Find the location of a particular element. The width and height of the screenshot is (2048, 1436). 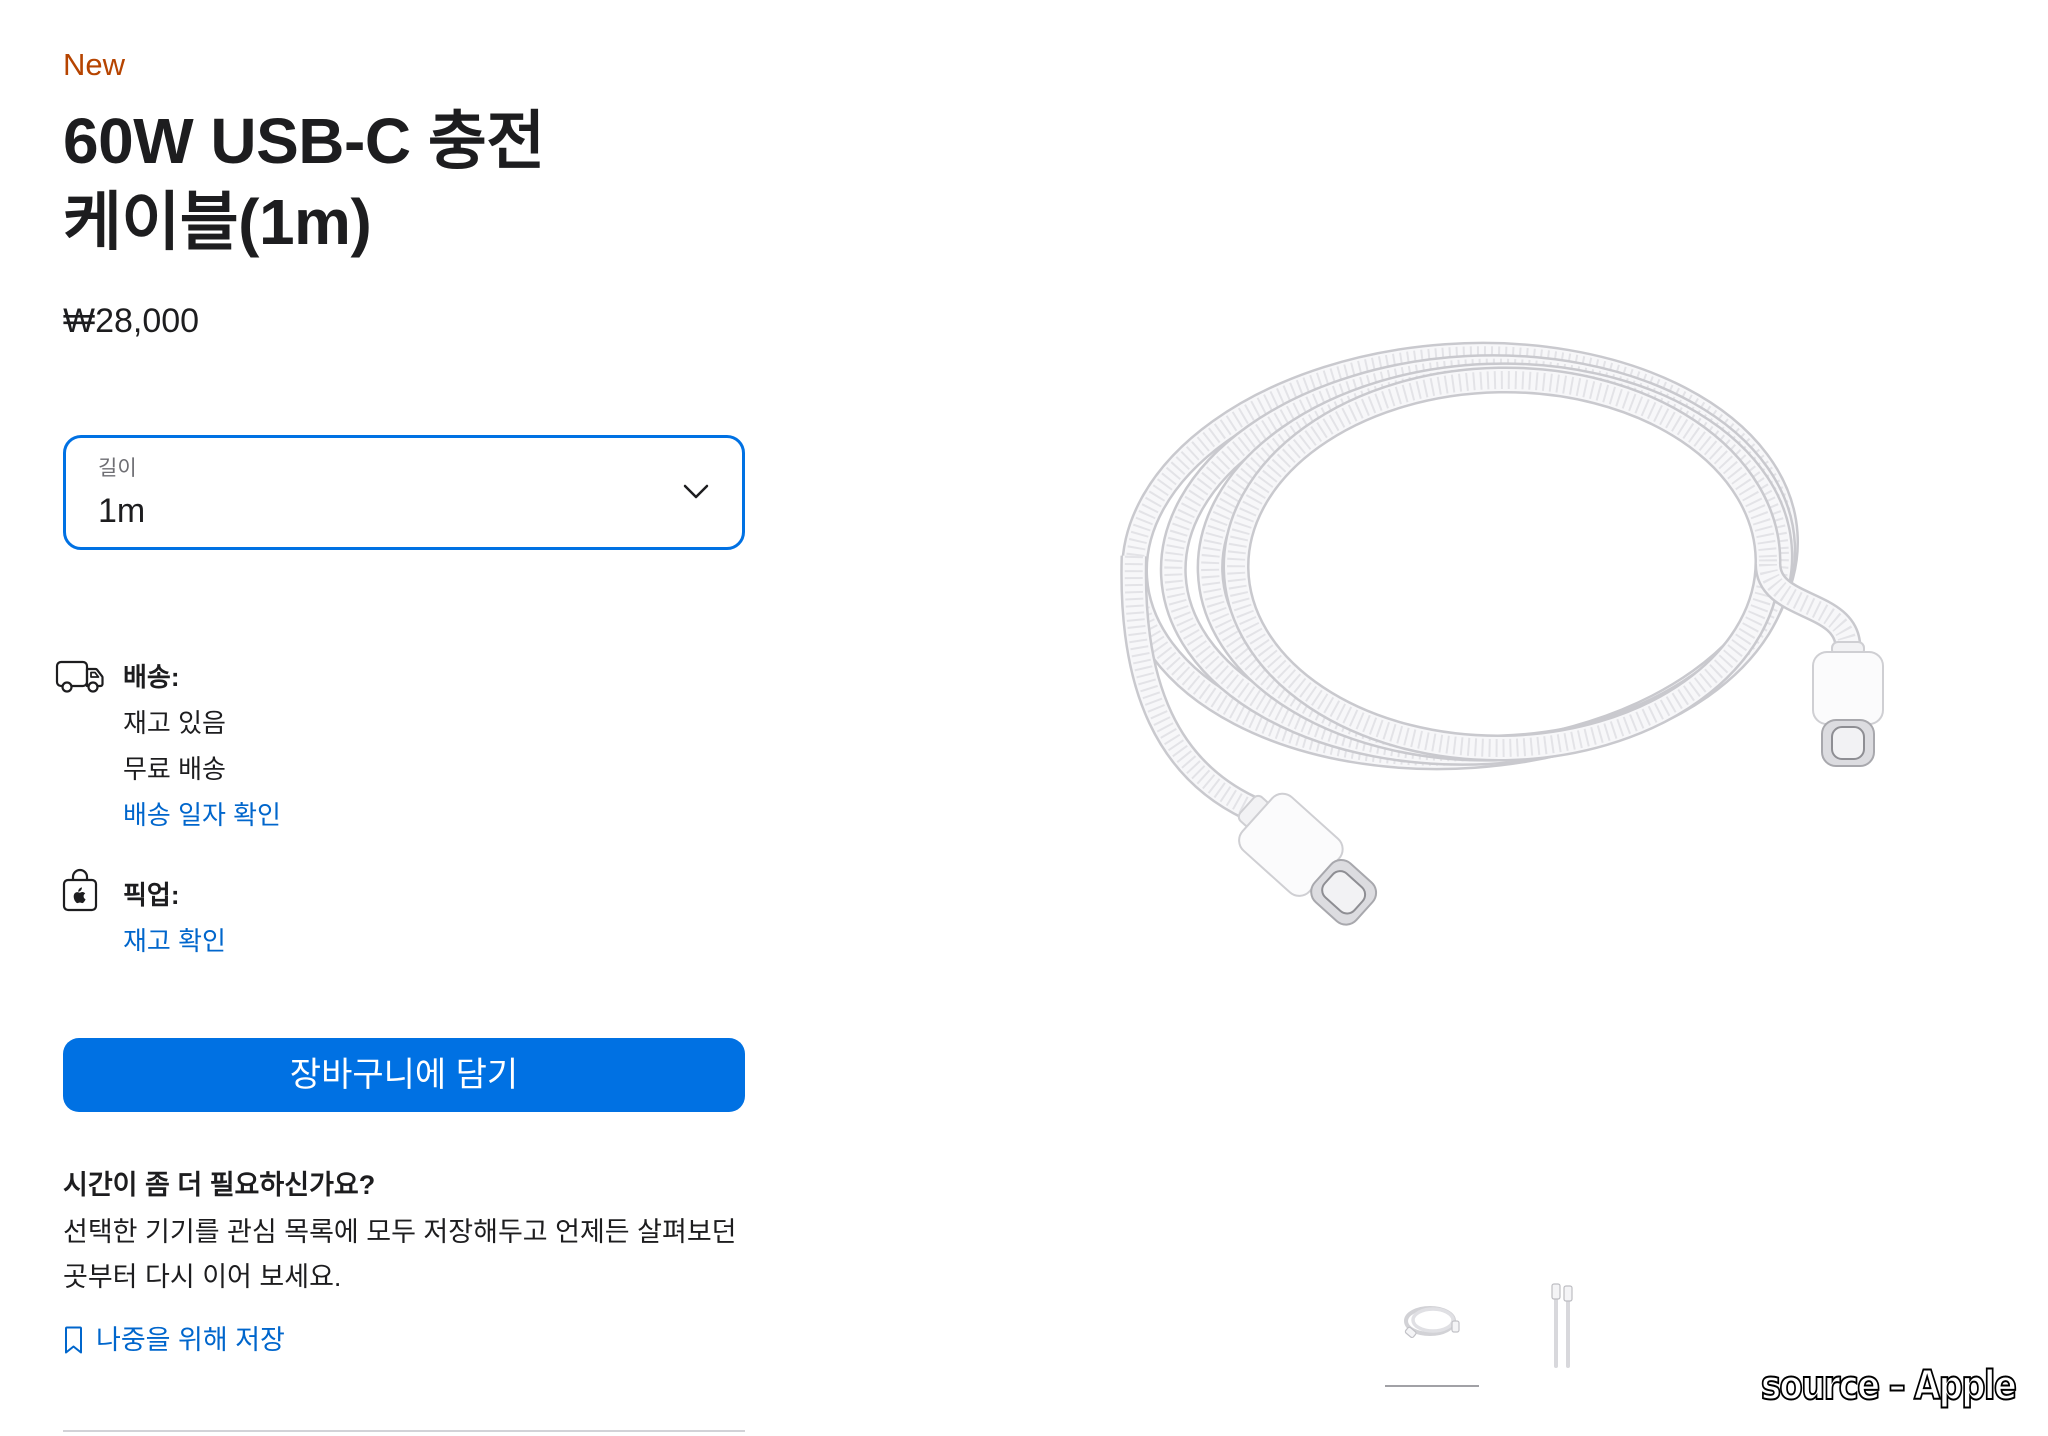

apple-store-bag-icon is located at coordinates (80, 890).